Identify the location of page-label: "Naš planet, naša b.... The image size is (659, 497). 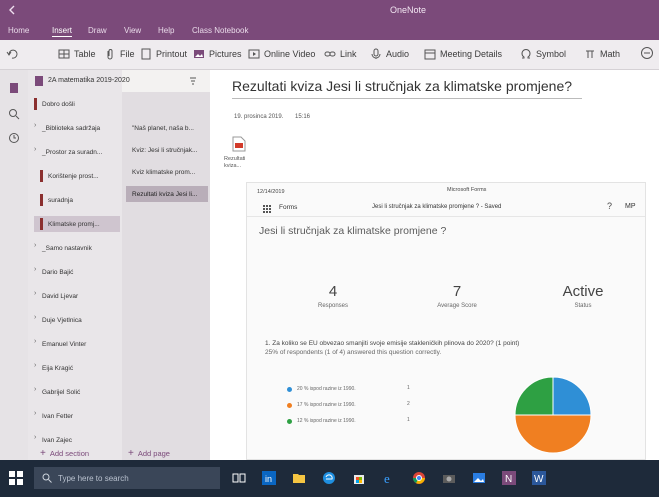
(163, 128).